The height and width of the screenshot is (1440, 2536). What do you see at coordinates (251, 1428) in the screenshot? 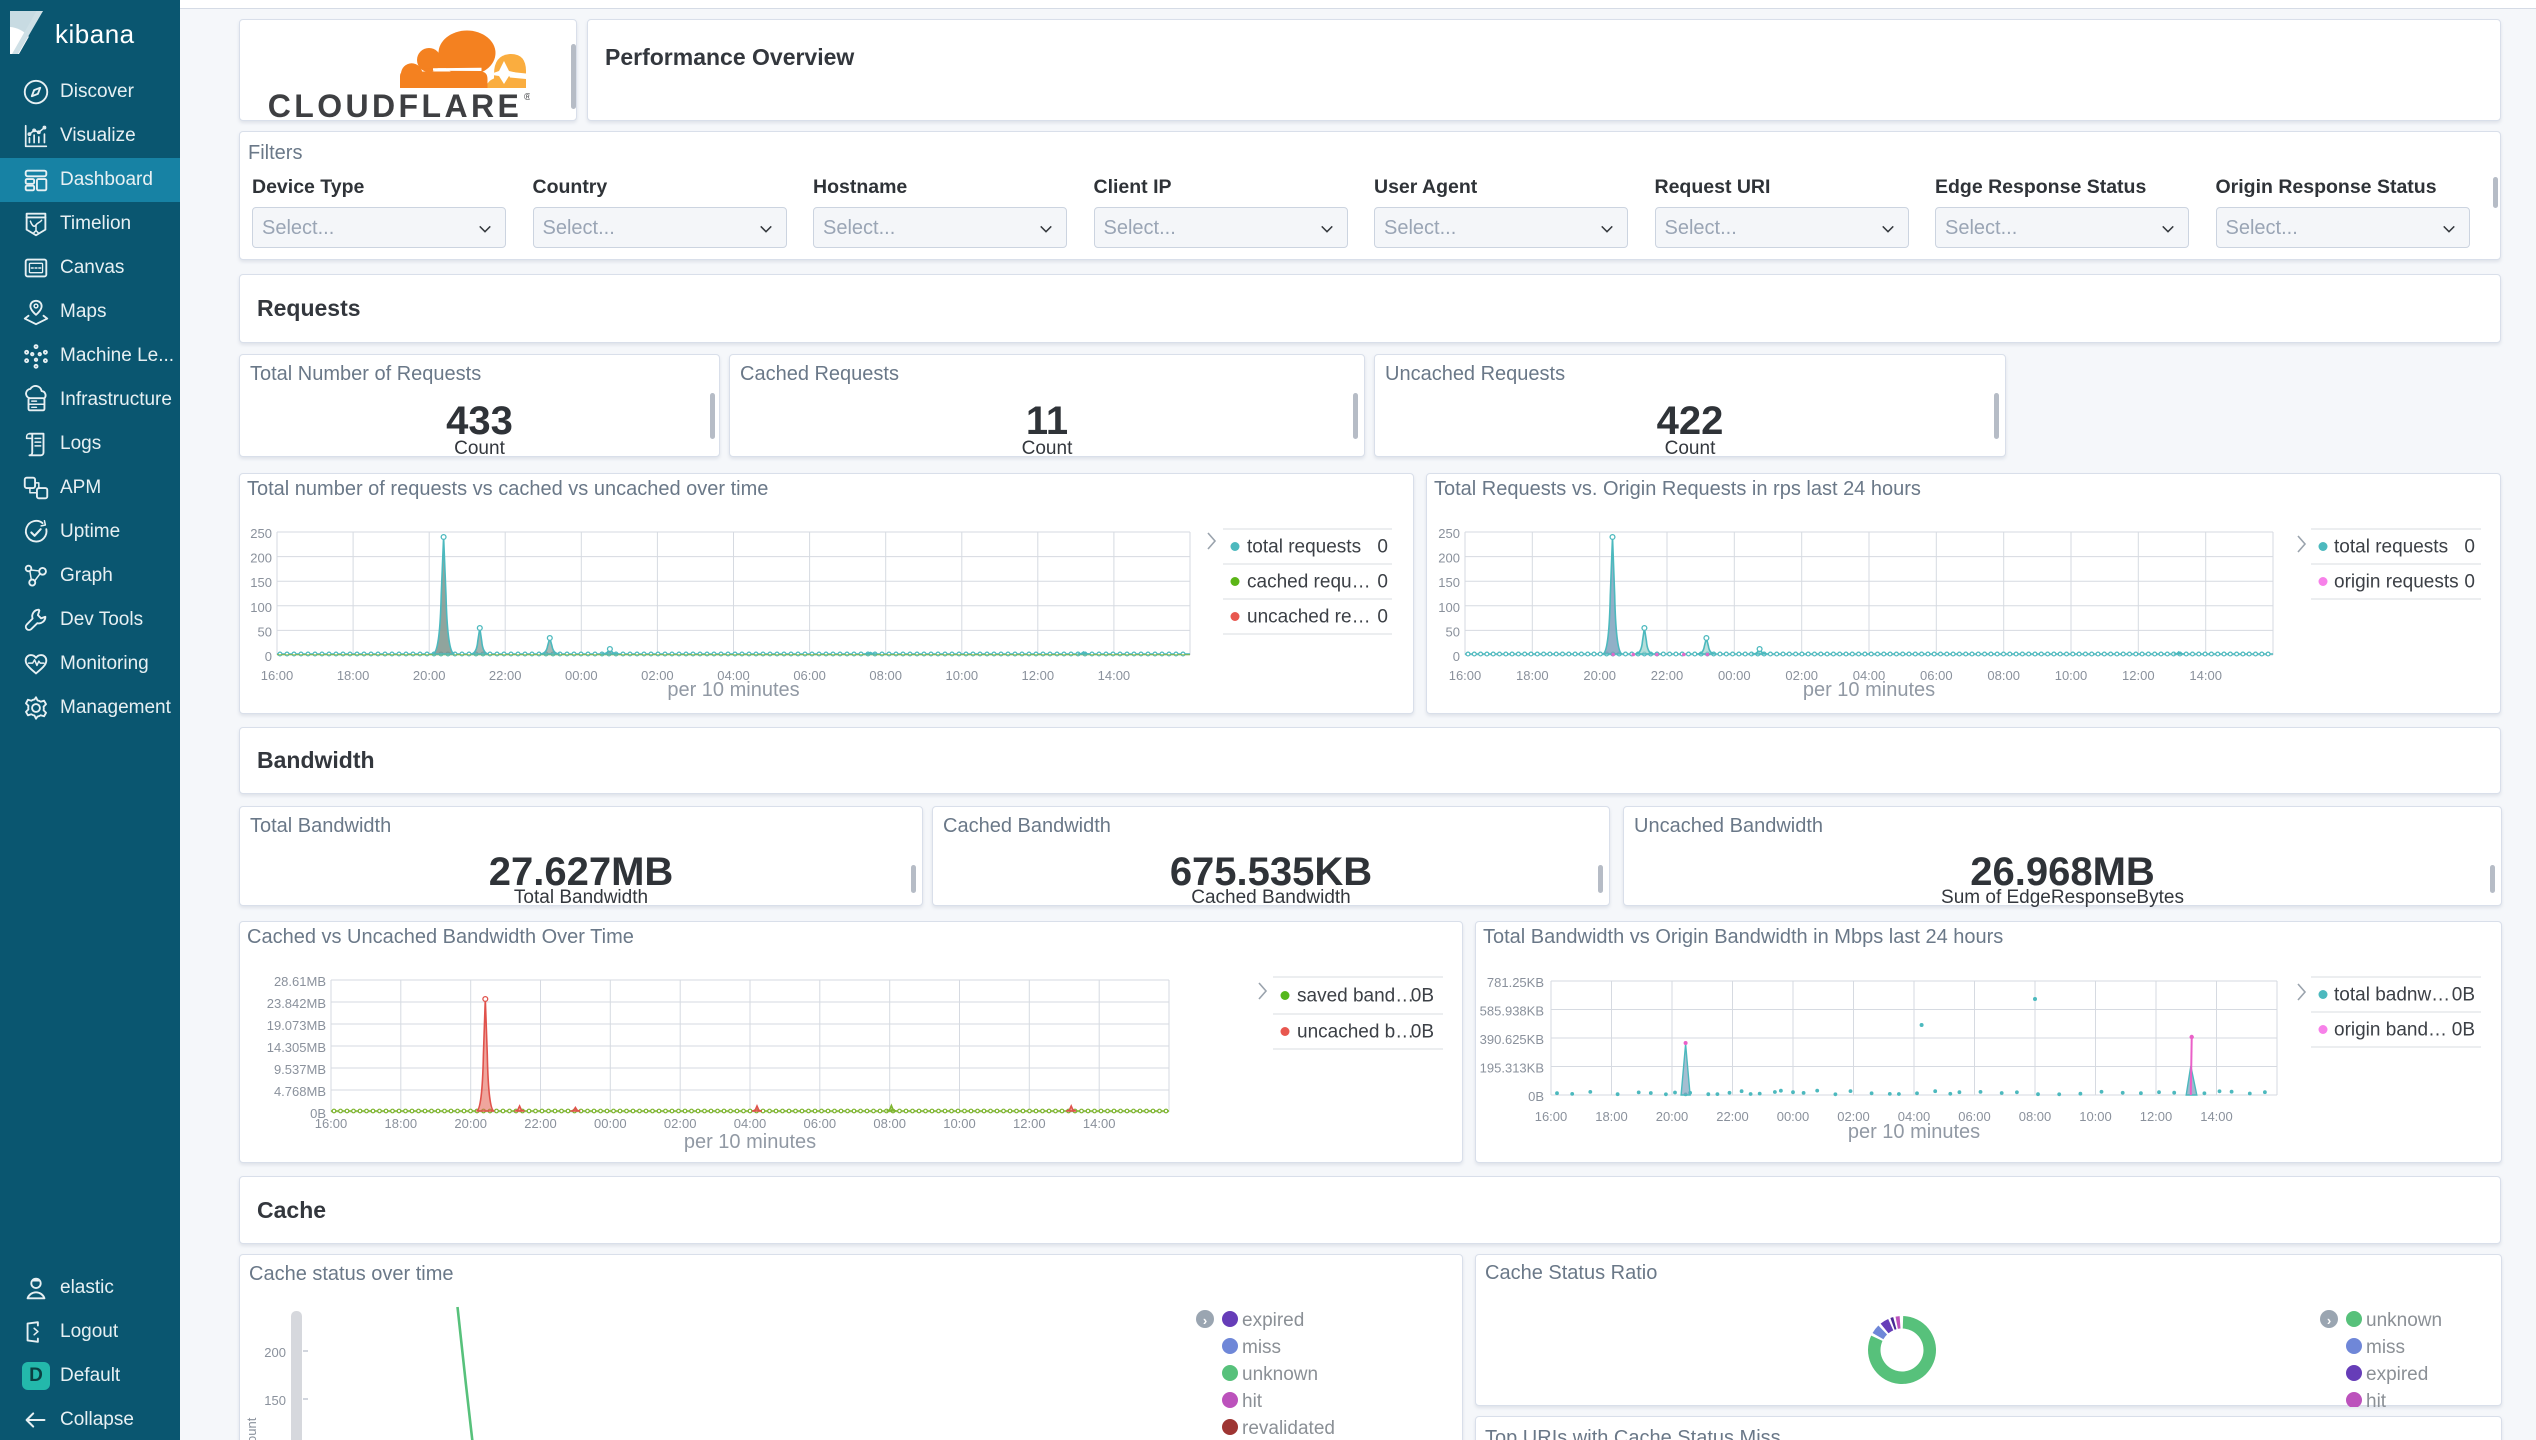
I see `svg-text: Count` at bounding box center [251, 1428].